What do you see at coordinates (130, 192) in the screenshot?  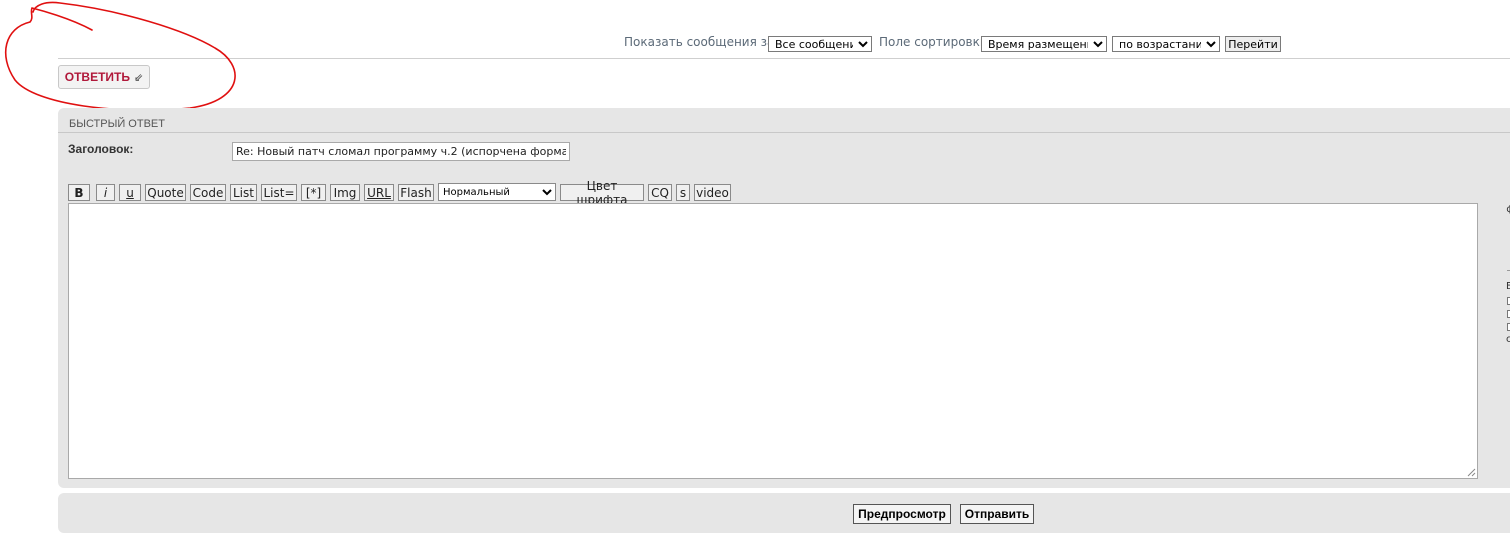 I see `underline-button: u` at bounding box center [130, 192].